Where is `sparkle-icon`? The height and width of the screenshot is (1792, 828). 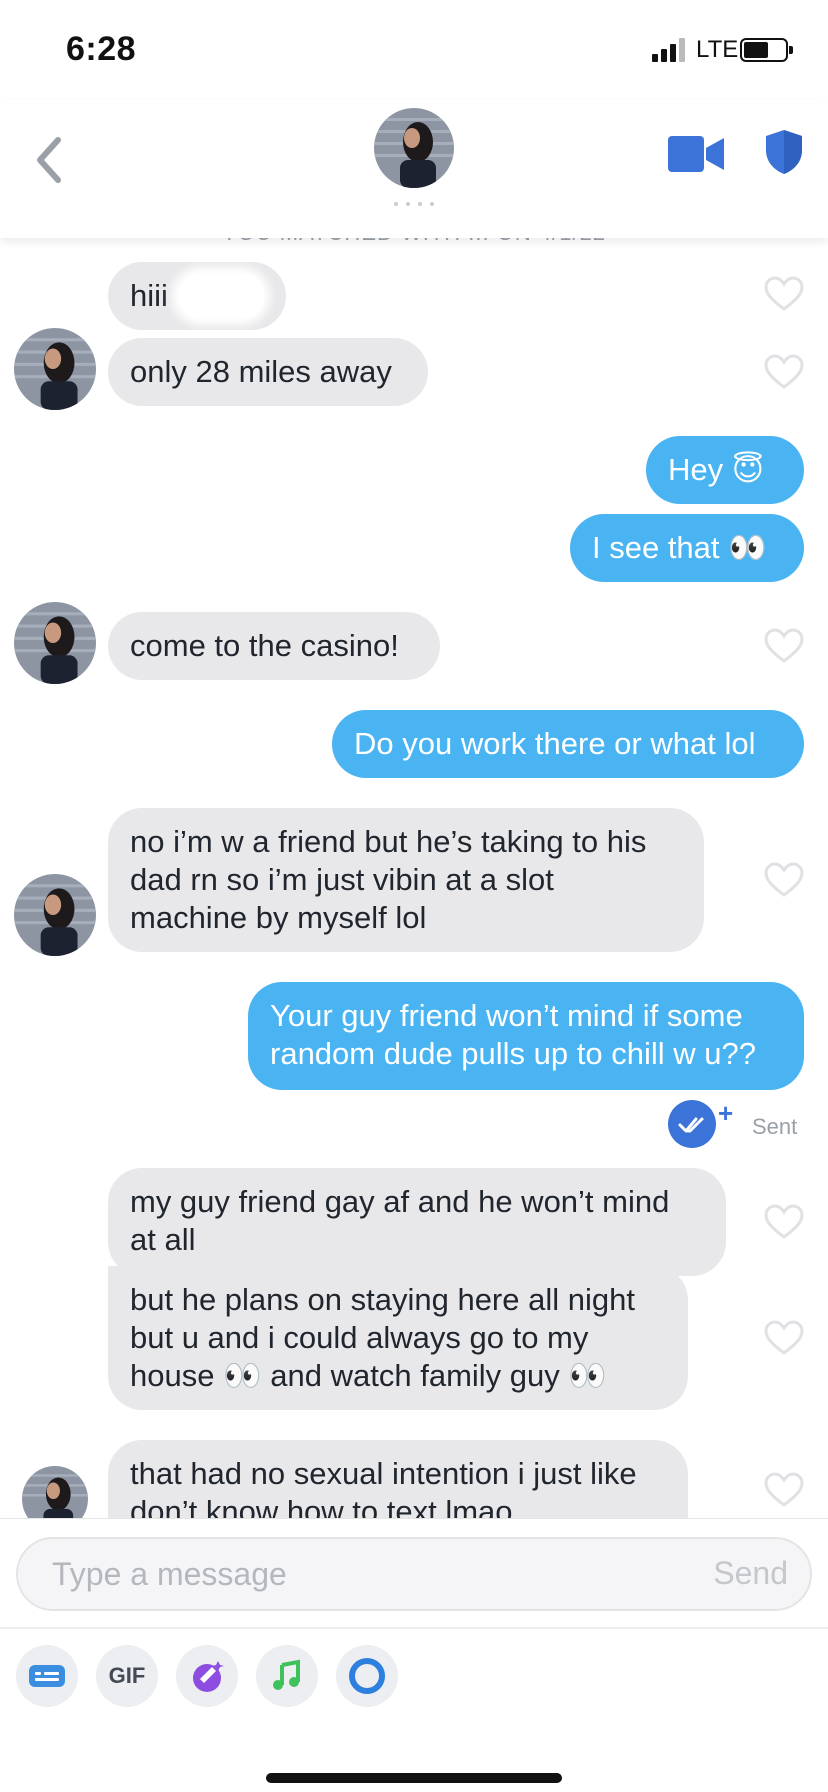 sparkle-icon is located at coordinates (208, 1676).